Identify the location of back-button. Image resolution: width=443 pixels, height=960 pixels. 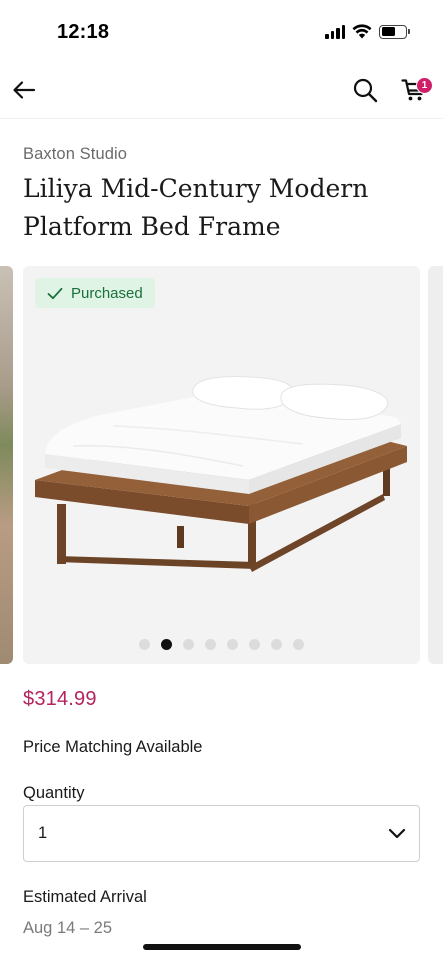
(24, 90).